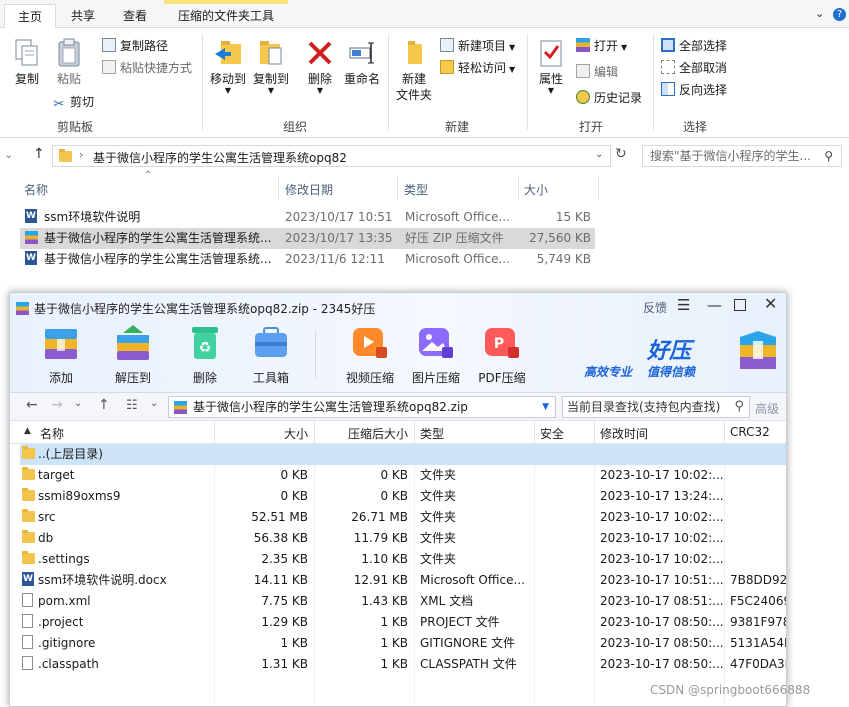 This screenshot has height=707, width=849. What do you see at coordinates (83, 16) in the screenshot?
I see `tab-share: 共享` at bounding box center [83, 16].